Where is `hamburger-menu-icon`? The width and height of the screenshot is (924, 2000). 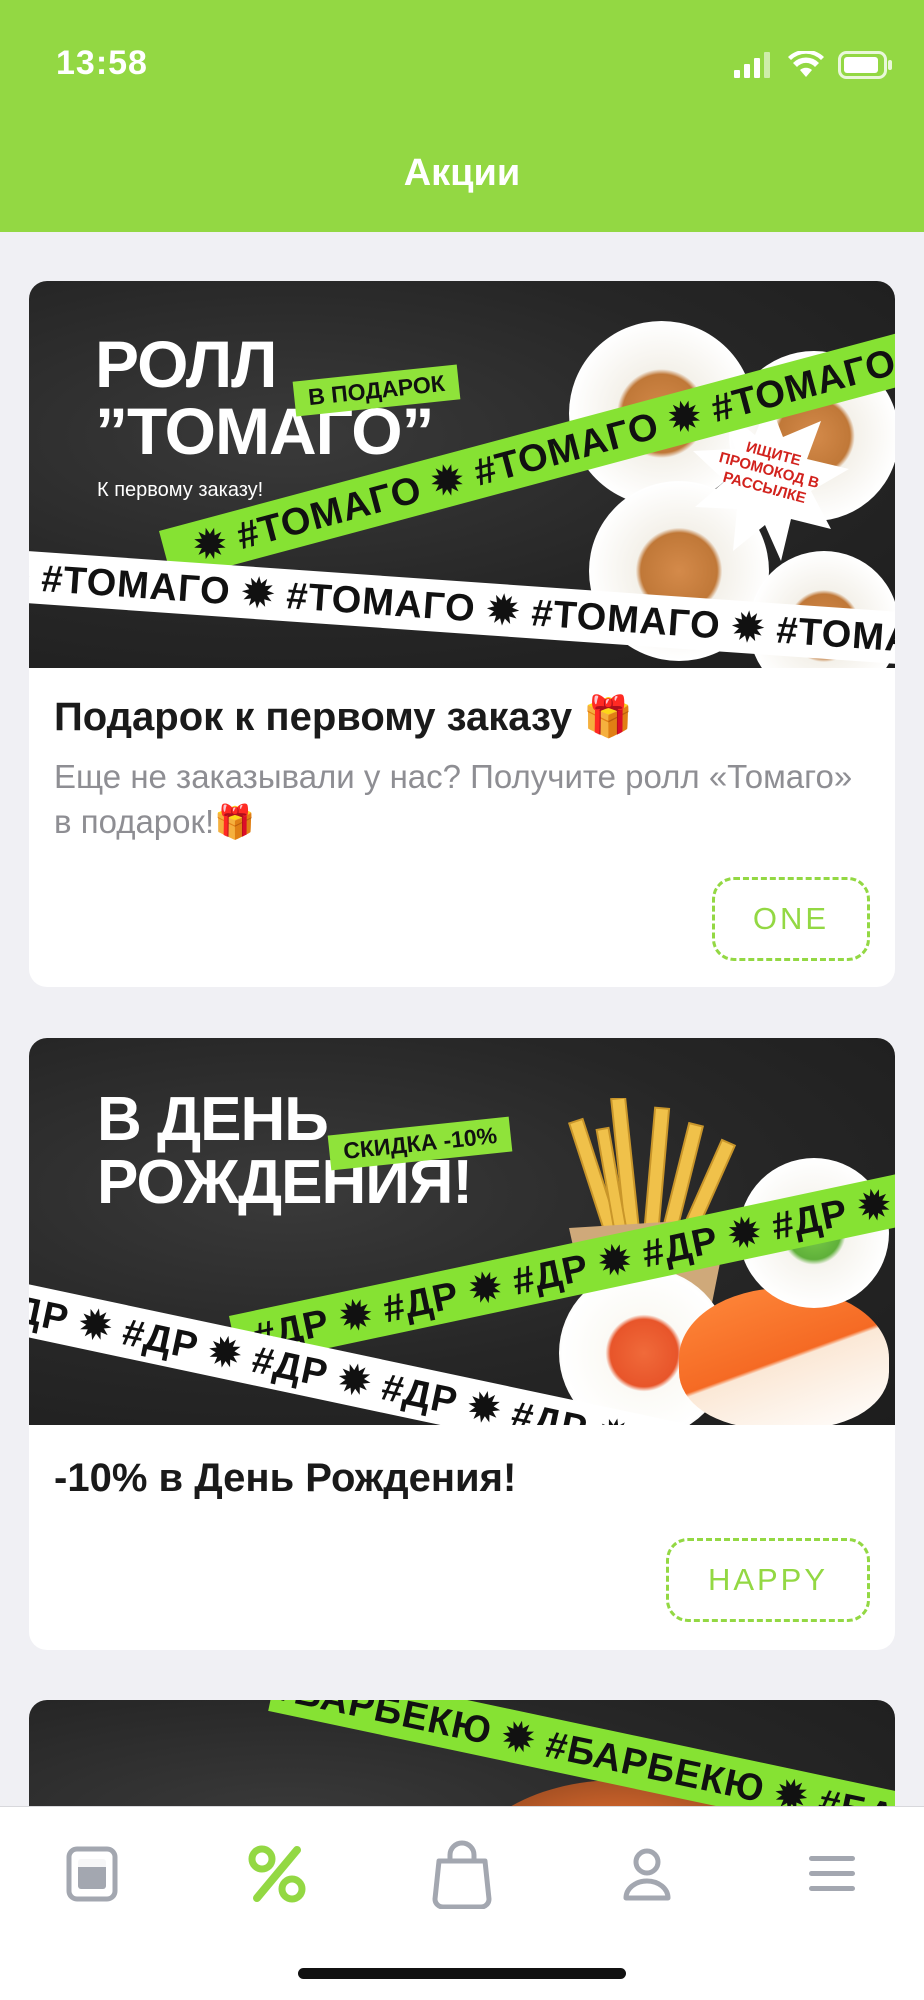 hamburger-menu-icon is located at coordinates (832, 1876).